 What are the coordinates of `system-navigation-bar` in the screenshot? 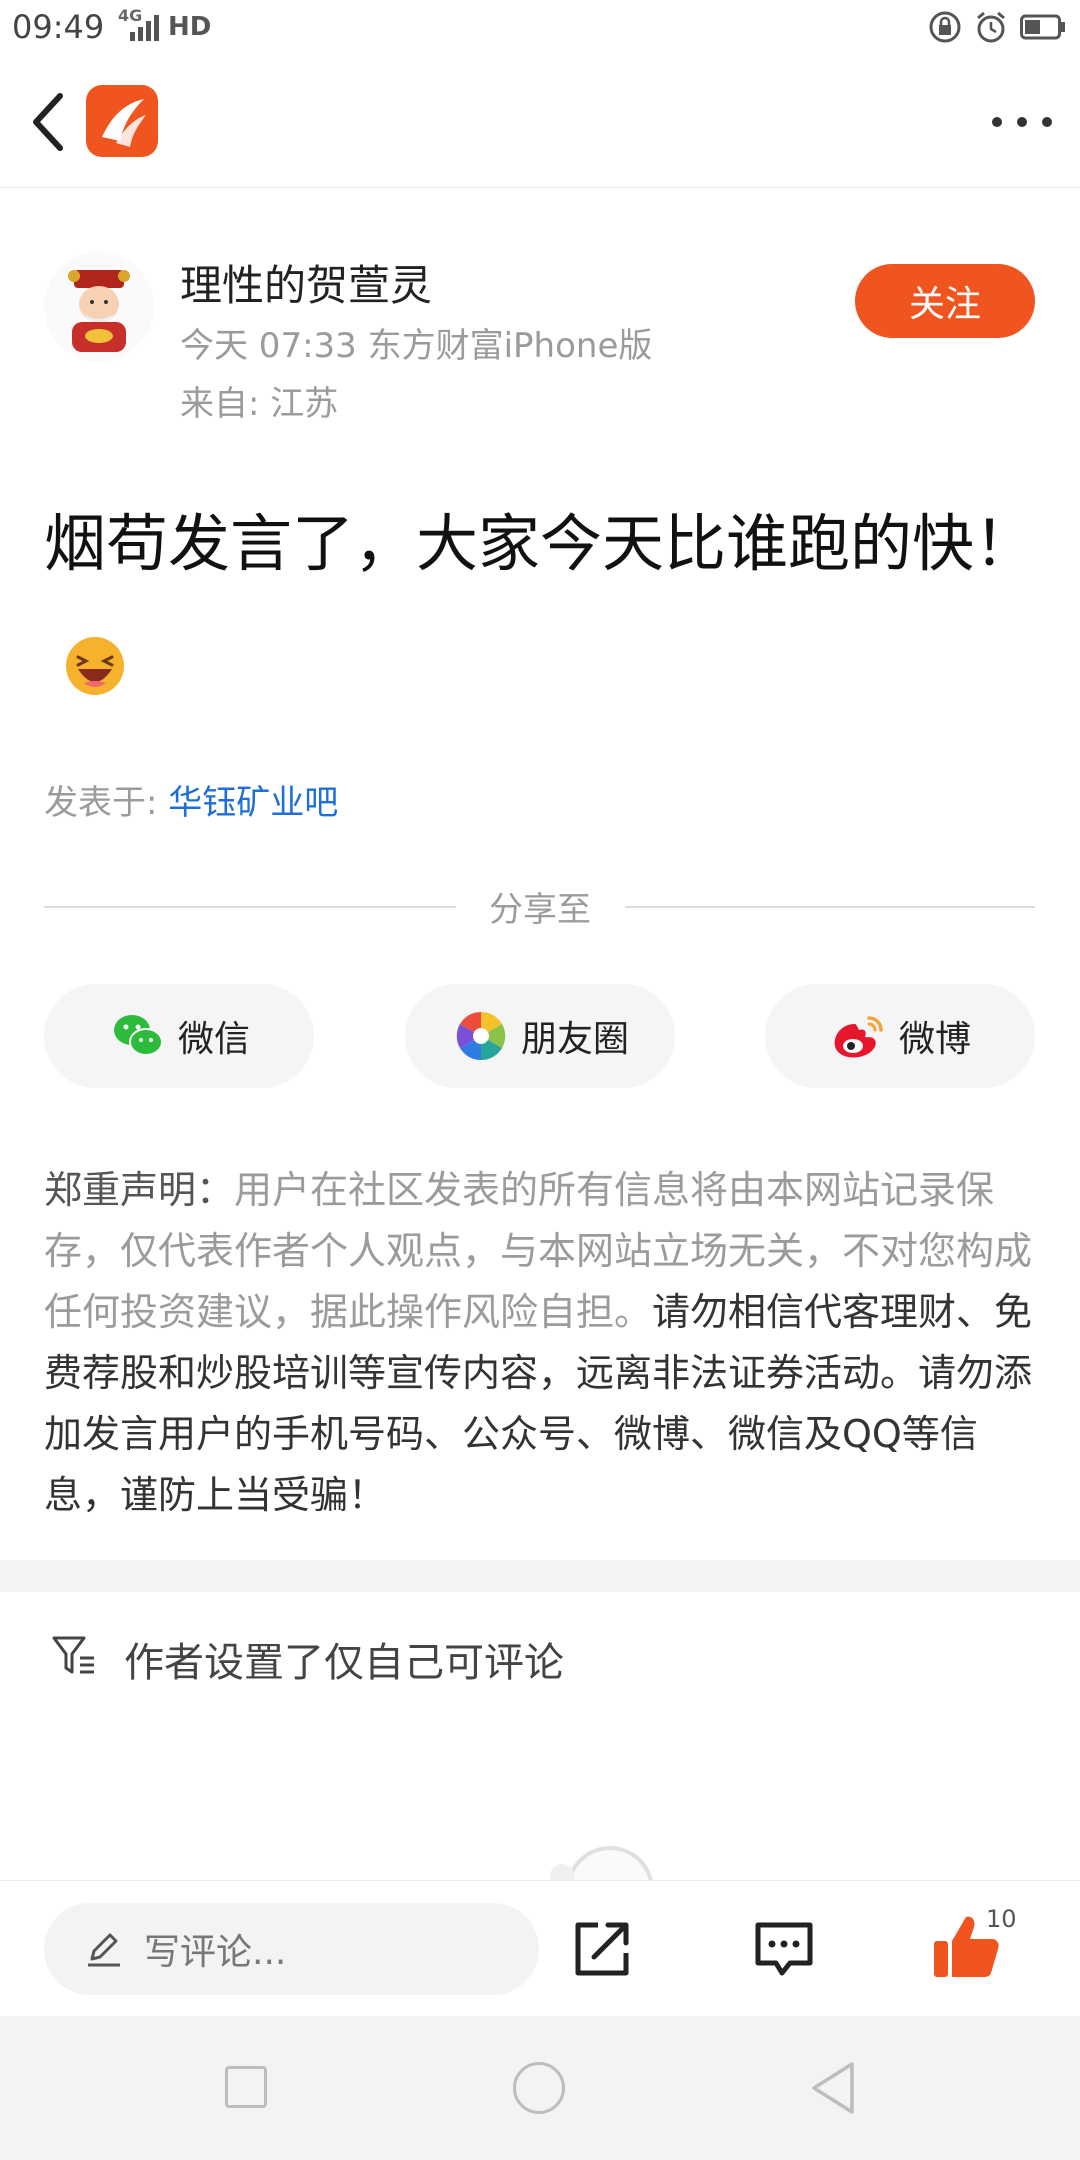 It's located at (540, 2088).